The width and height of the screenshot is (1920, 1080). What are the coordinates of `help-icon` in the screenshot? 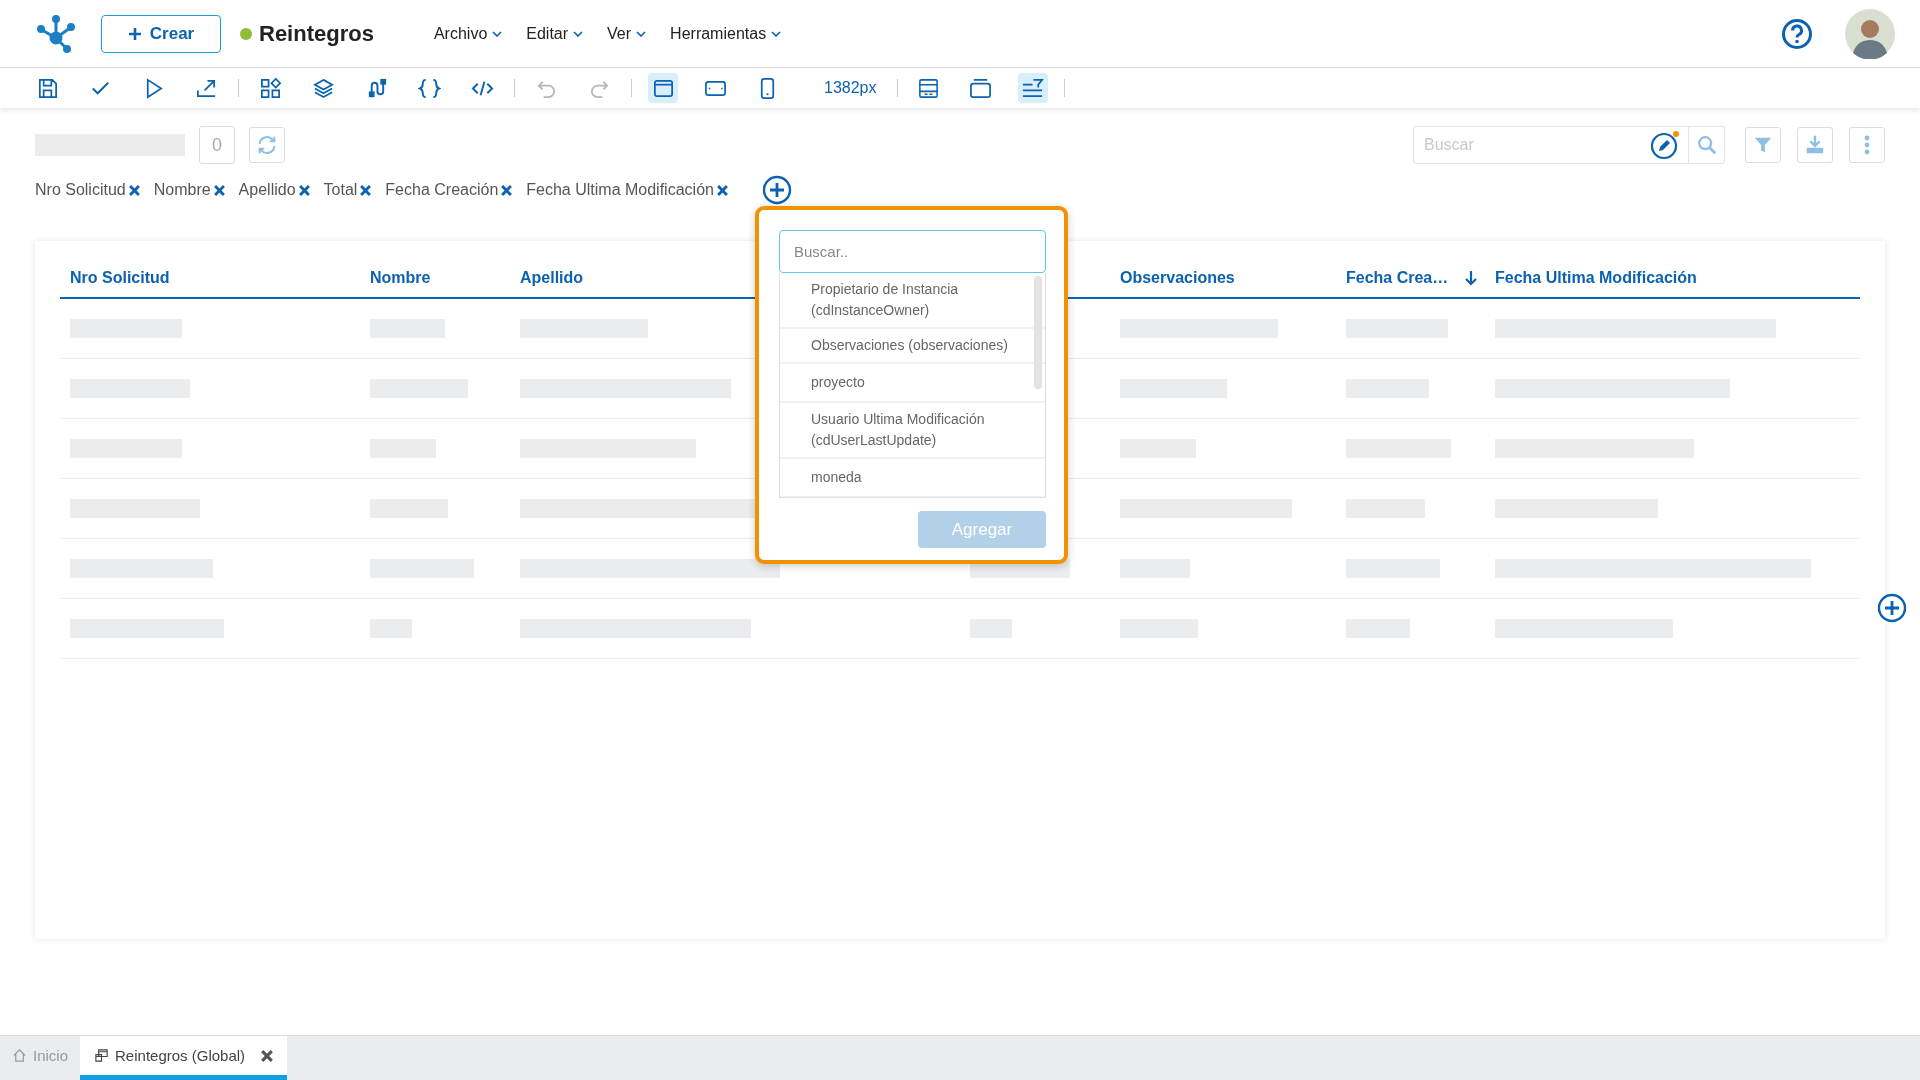 It's located at (1797, 33).